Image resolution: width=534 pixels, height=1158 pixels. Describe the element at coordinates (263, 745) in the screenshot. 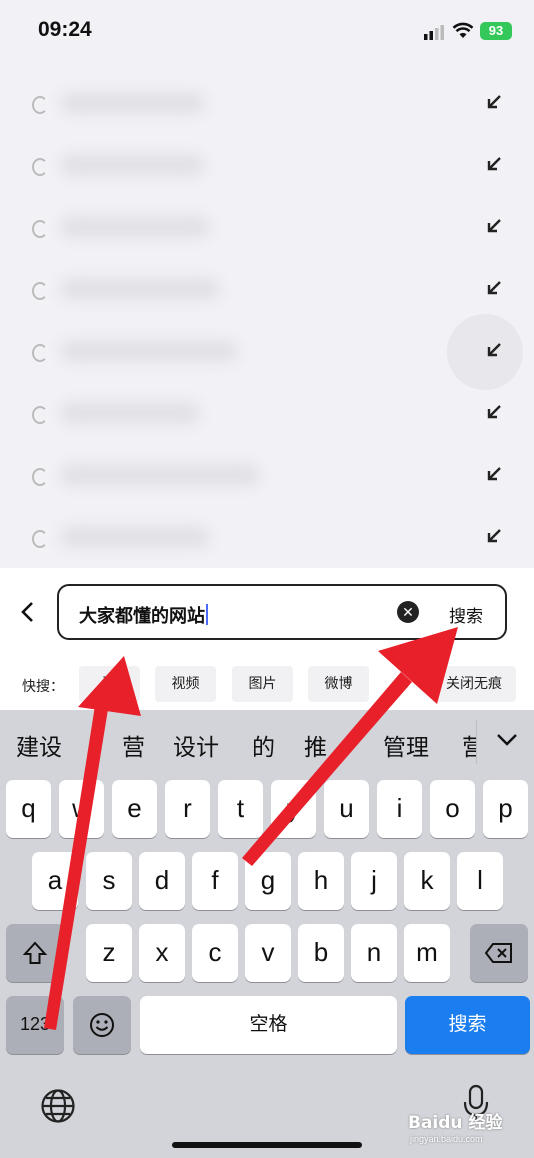

I see `candidate-item: 的` at that location.